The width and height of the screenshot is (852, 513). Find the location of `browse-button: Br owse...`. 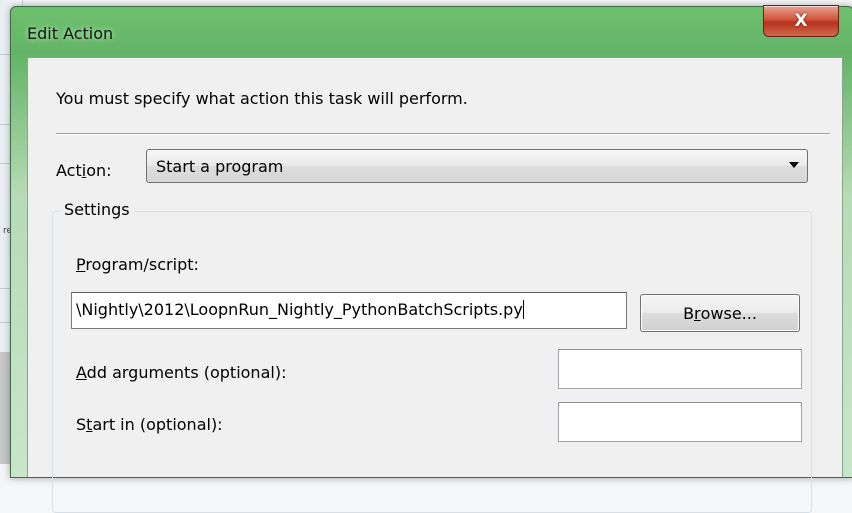

browse-button: Br owse... is located at coordinates (720, 313).